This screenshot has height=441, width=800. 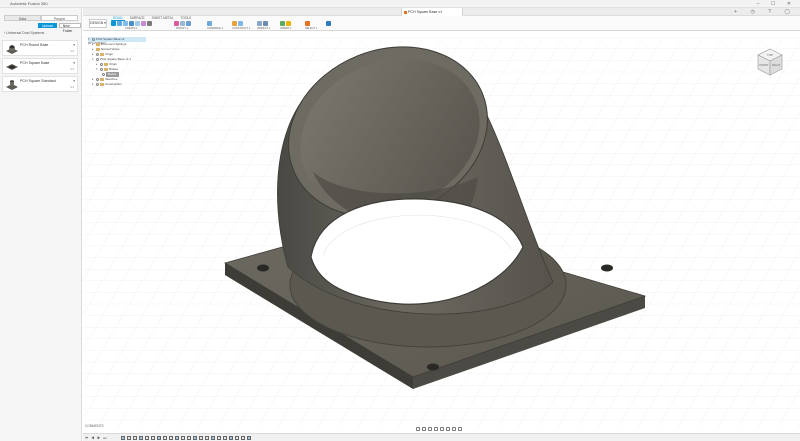 What do you see at coordinates (107, 84) in the screenshot?
I see `tree-row: ▸ Construction` at bounding box center [107, 84].